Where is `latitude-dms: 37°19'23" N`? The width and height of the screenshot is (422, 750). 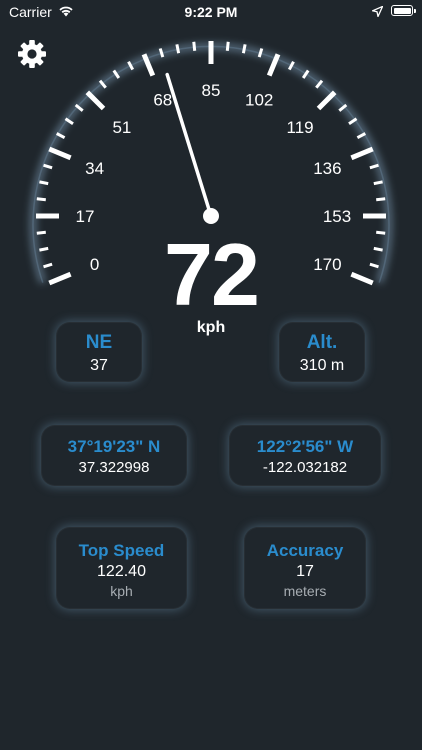 latitude-dms: 37°19'23" N is located at coordinates (114, 446).